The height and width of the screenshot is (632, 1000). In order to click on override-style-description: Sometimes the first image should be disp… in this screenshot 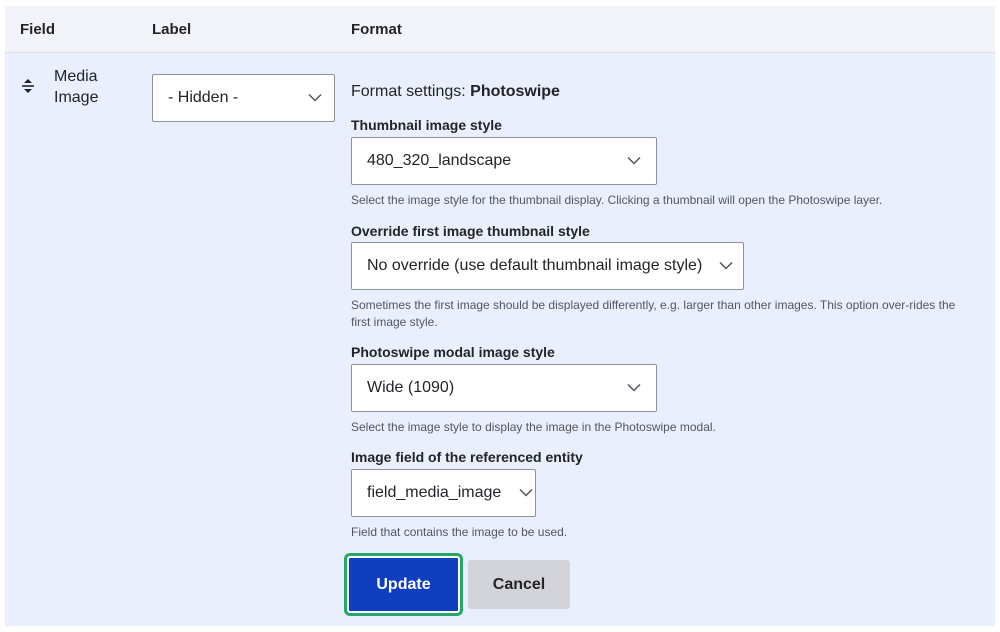, I will do `click(653, 313)`.